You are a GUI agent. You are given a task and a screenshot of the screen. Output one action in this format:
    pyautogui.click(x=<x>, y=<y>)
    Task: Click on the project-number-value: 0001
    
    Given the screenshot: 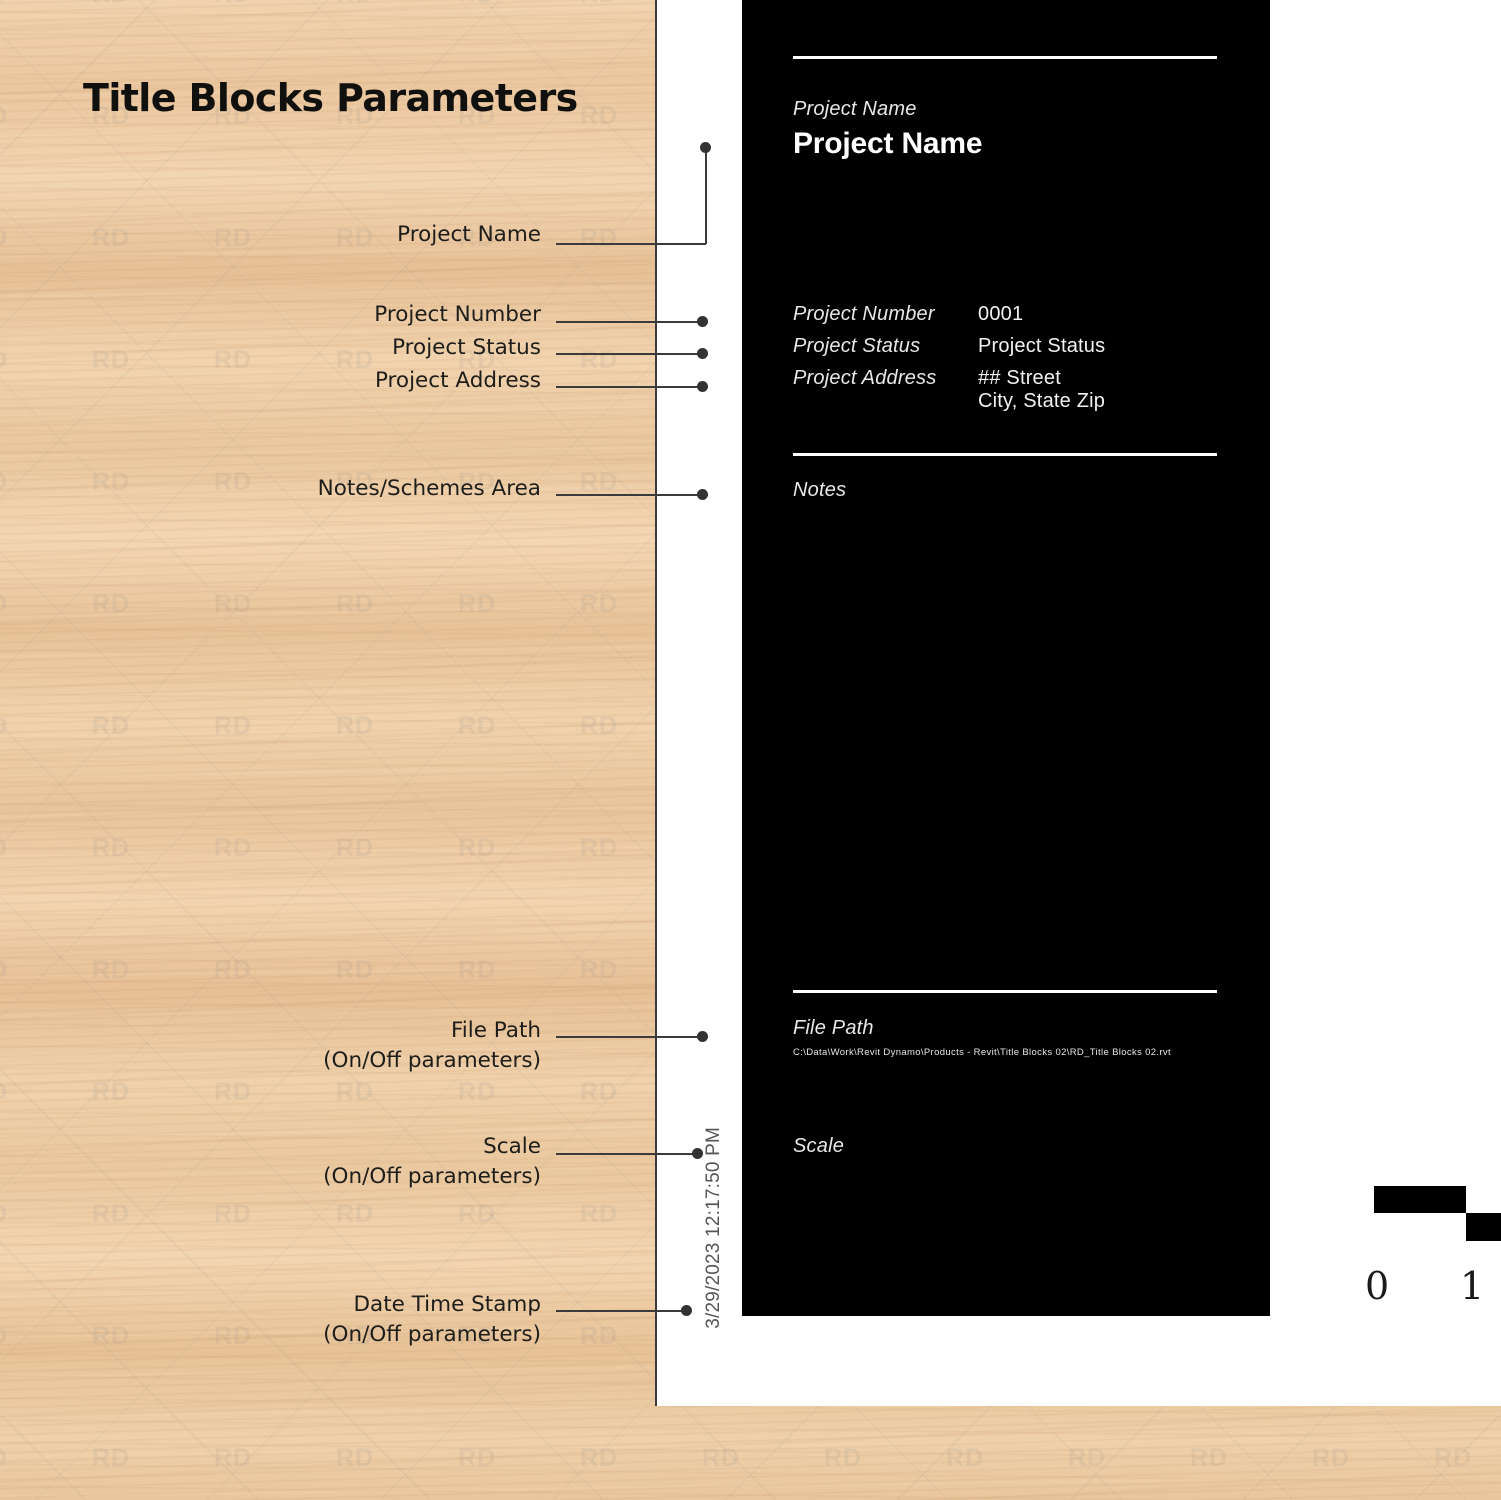 What is the action you would take?
    pyautogui.click(x=1001, y=314)
    